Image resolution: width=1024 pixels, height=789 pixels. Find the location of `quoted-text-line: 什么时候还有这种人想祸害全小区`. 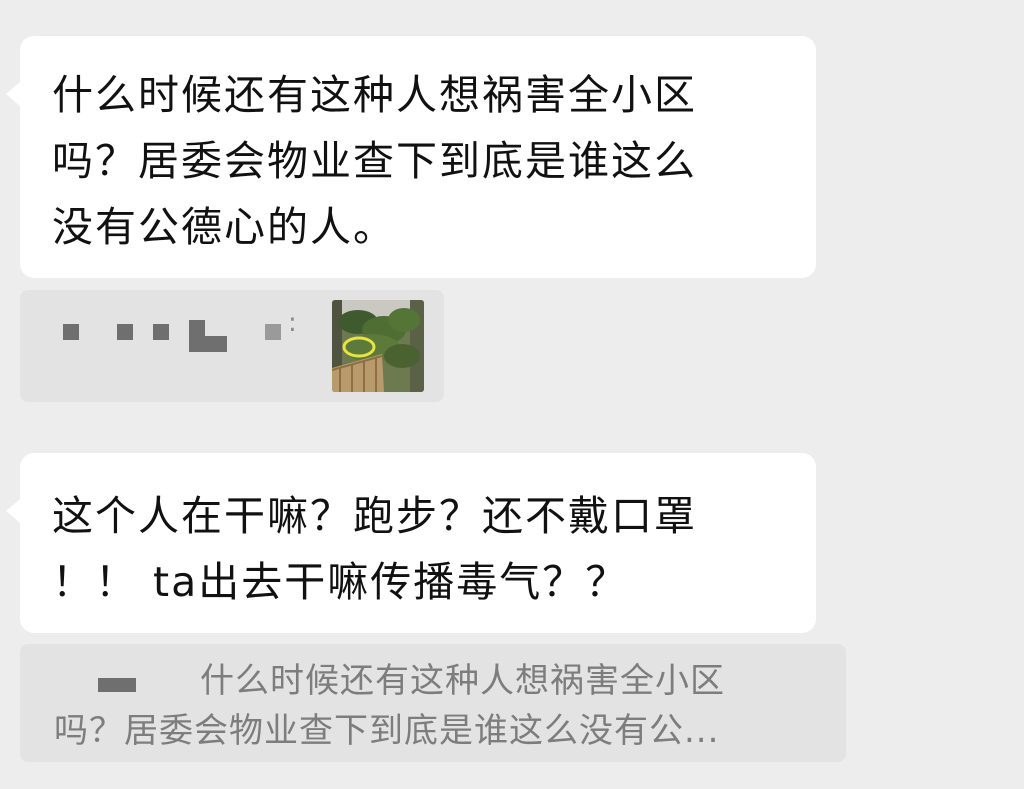

quoted-text-line: 什么时候还有这种人想祸害全小区 is located at coordinates (462, 681).